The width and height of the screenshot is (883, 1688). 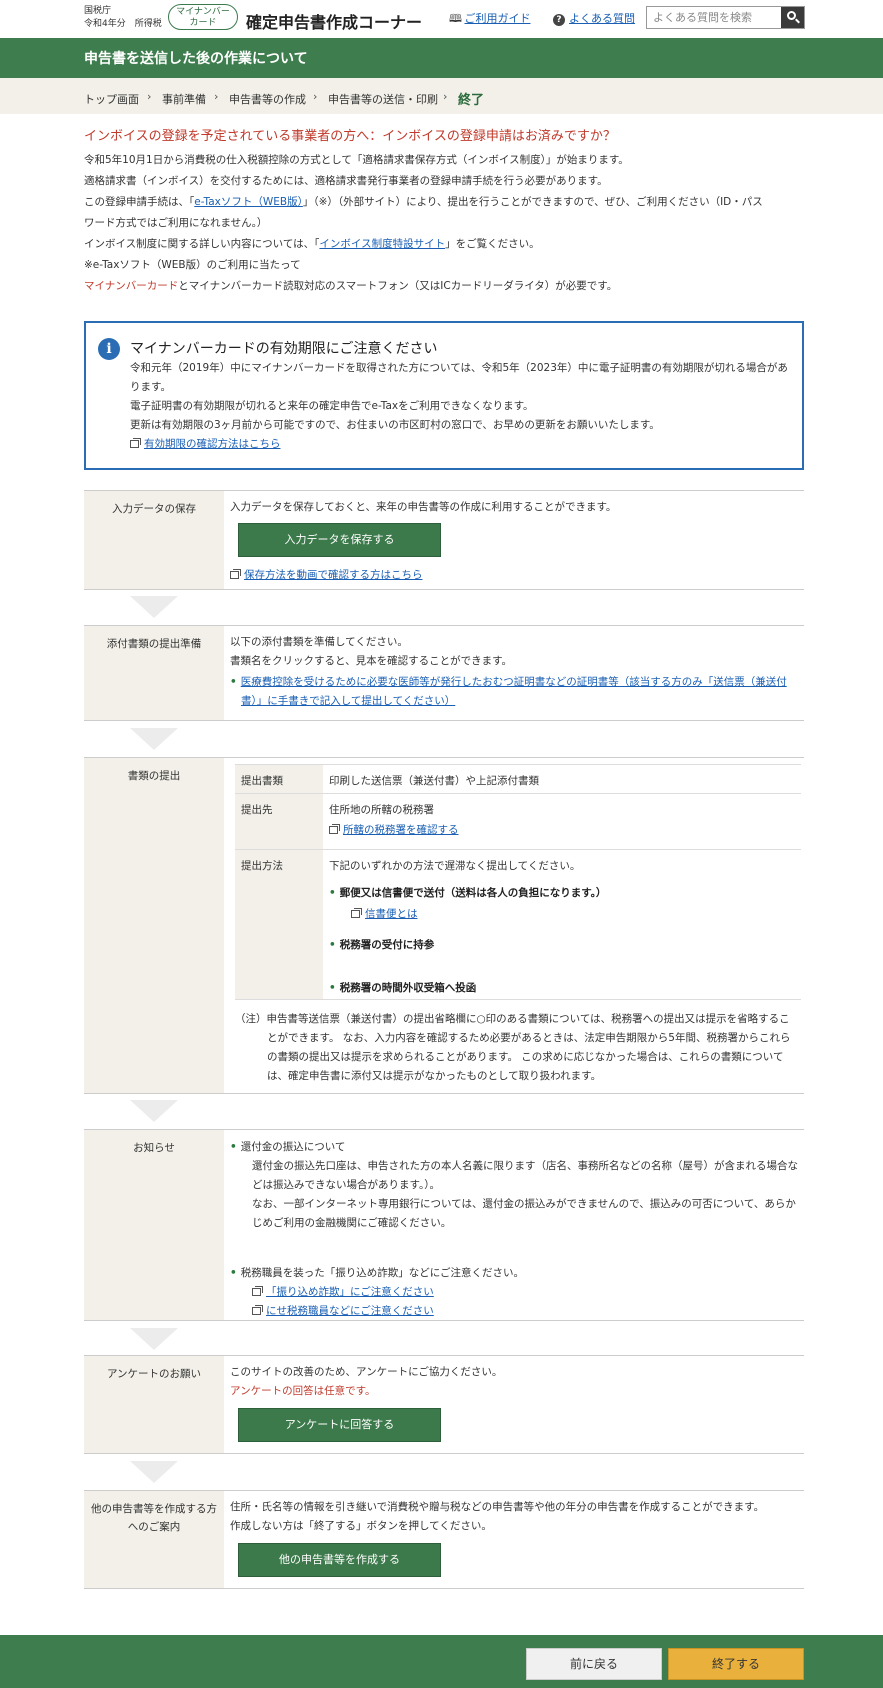 What do you see at coordinates (111, 99) in the screenshot?
I see `breadcrumb-item: トップ画面` at bounding box center [111, 99].